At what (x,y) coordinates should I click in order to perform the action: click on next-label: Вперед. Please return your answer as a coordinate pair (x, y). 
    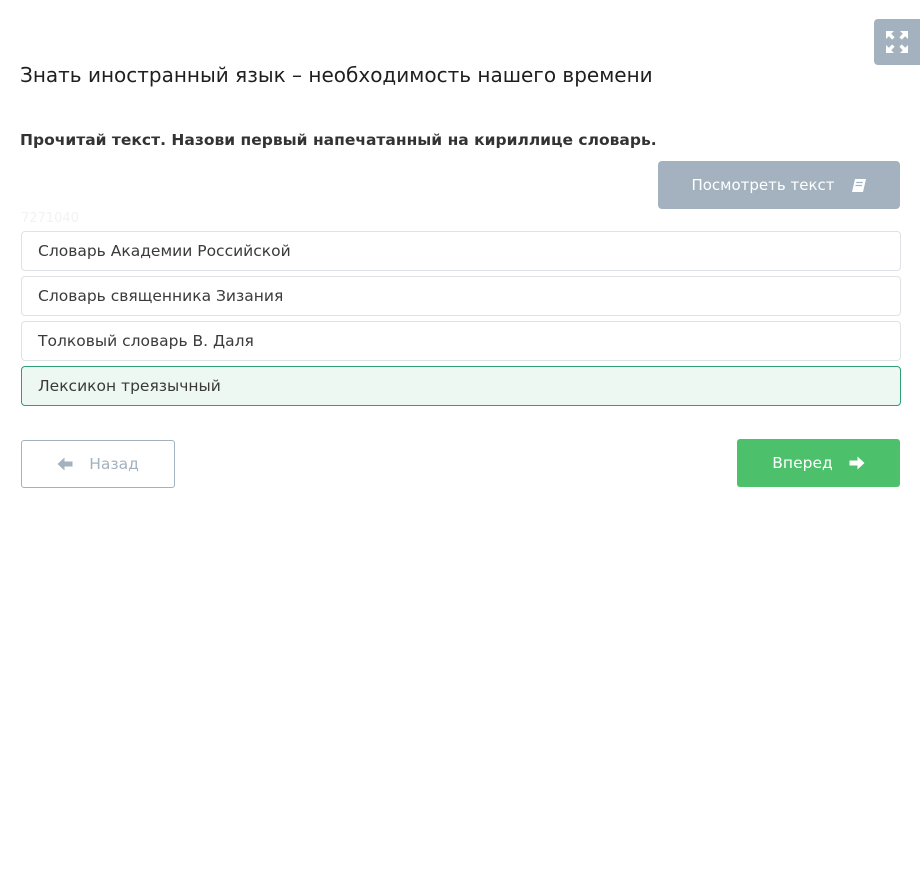
    Looking at the image, I should click on (802, 463).